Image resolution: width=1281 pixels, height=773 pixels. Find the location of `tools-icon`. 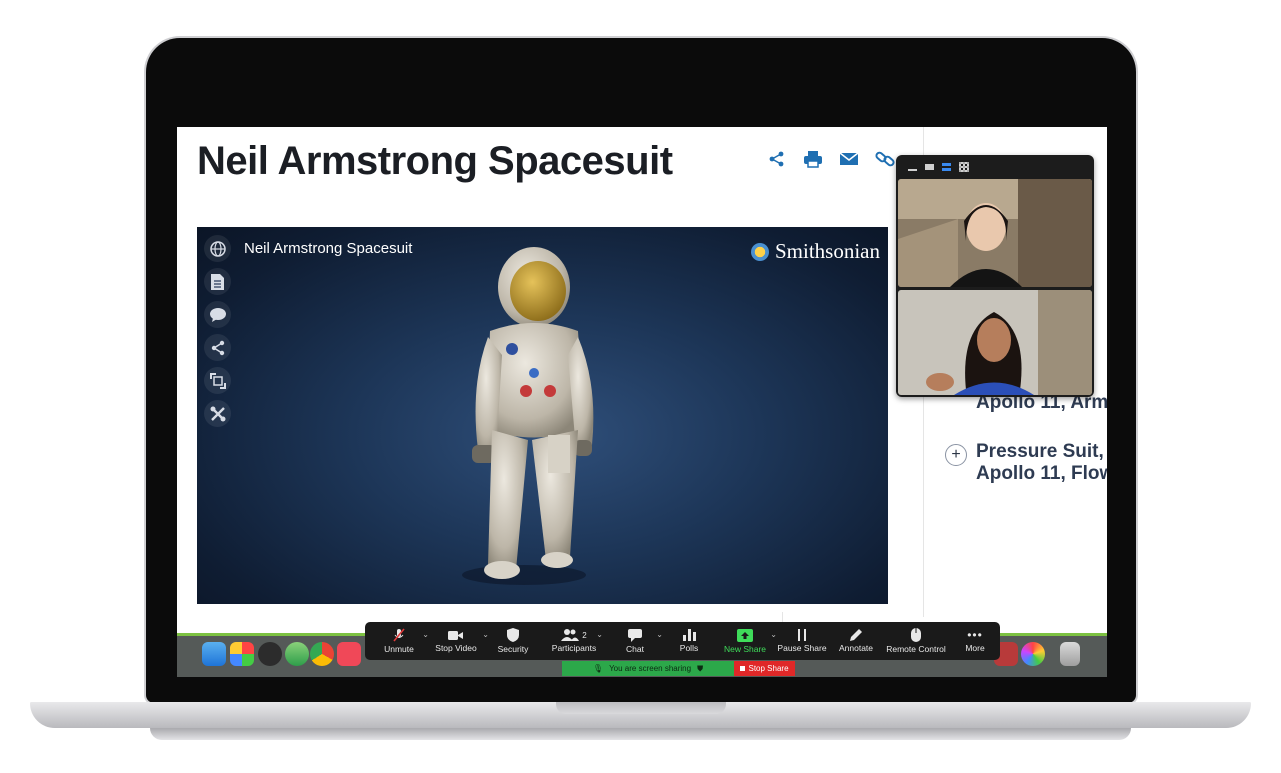

tools-icon is located at coordinates (217, 413).